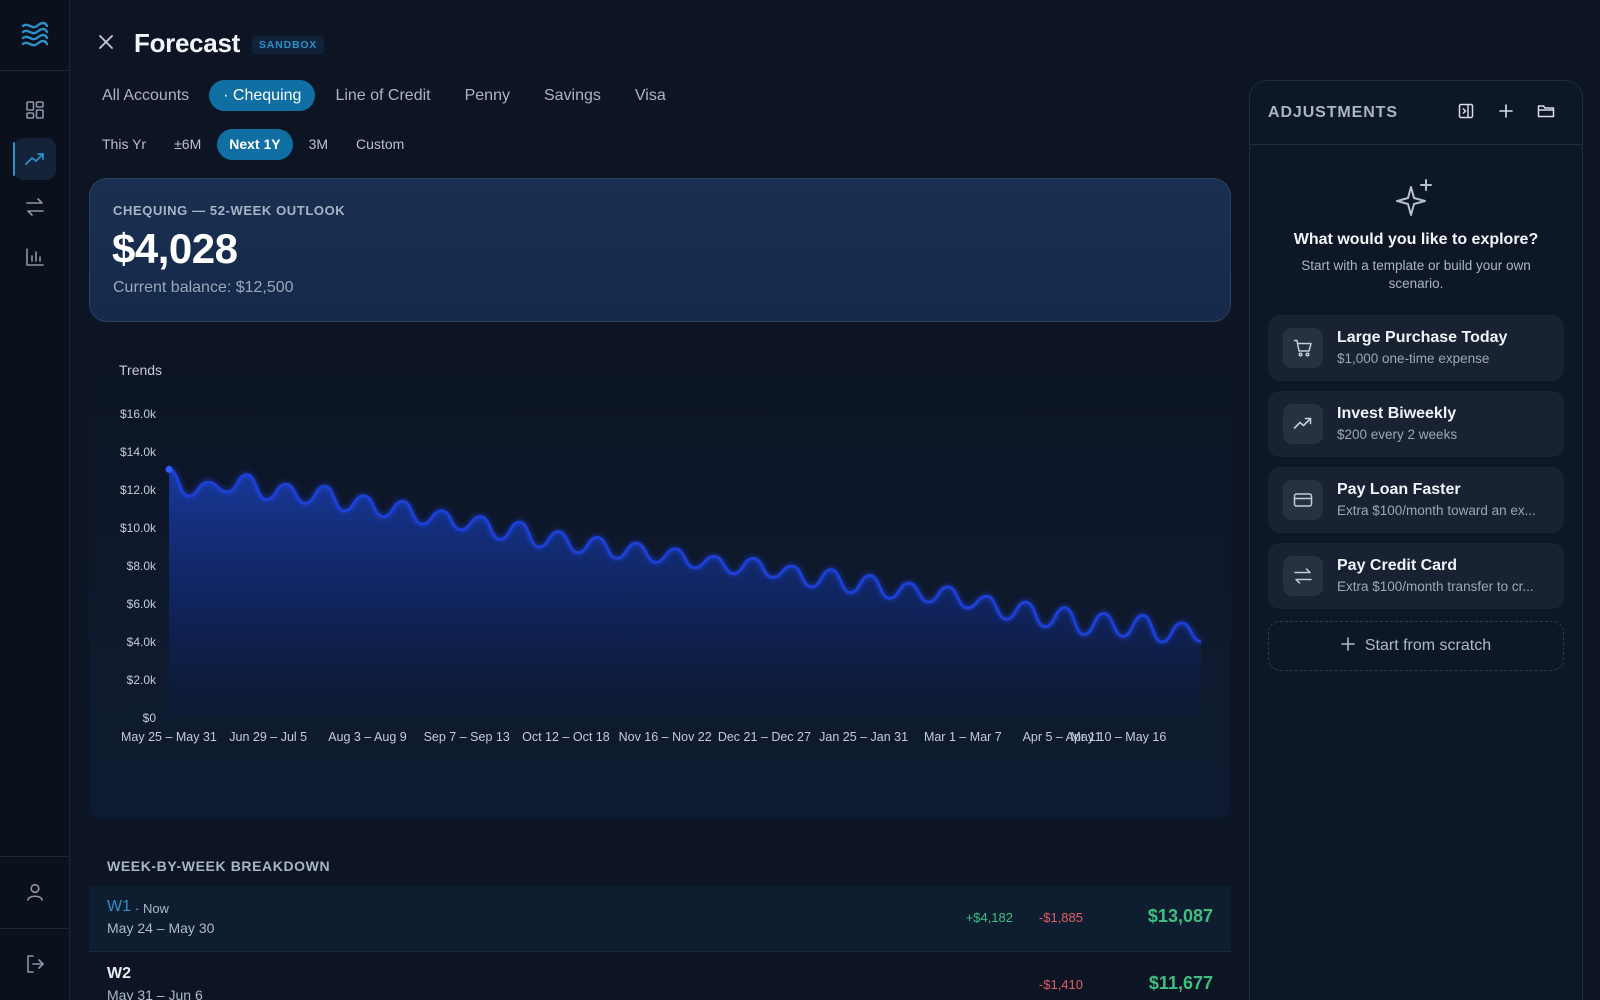  I want to click on close-button, so click(106, 44).